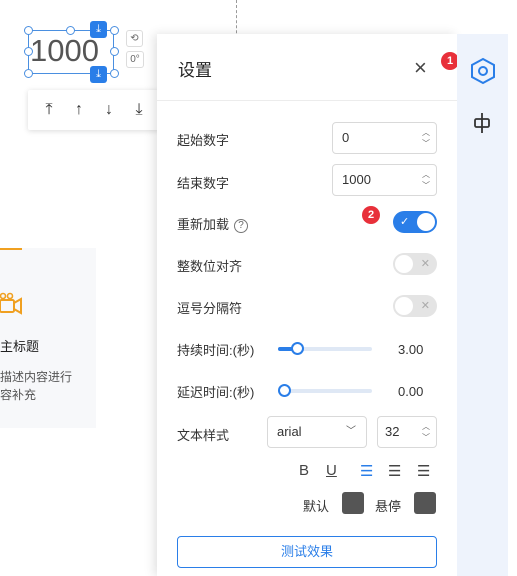 This screenshot has height=576, width=517. What do you see at coordinates (114, 51) in the screenshot?
I see `resize-handle-mr` at bounding box center [114, 51].